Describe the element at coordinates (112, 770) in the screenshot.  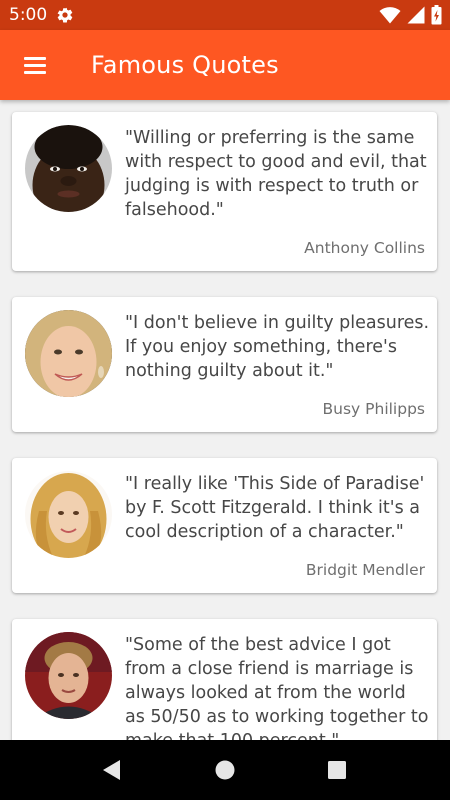
I see `back-icon` at that location.